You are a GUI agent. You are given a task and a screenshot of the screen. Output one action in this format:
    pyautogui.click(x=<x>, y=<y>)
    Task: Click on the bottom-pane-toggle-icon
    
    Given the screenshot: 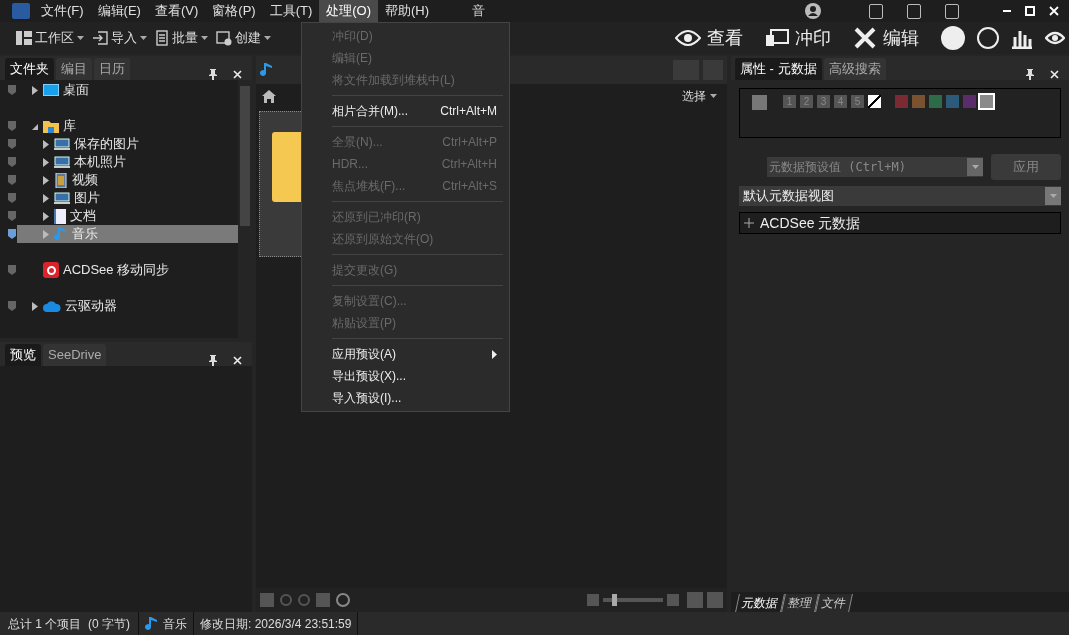 What is the action you would take?
    pyautogui.click(x=914, y=11)
    